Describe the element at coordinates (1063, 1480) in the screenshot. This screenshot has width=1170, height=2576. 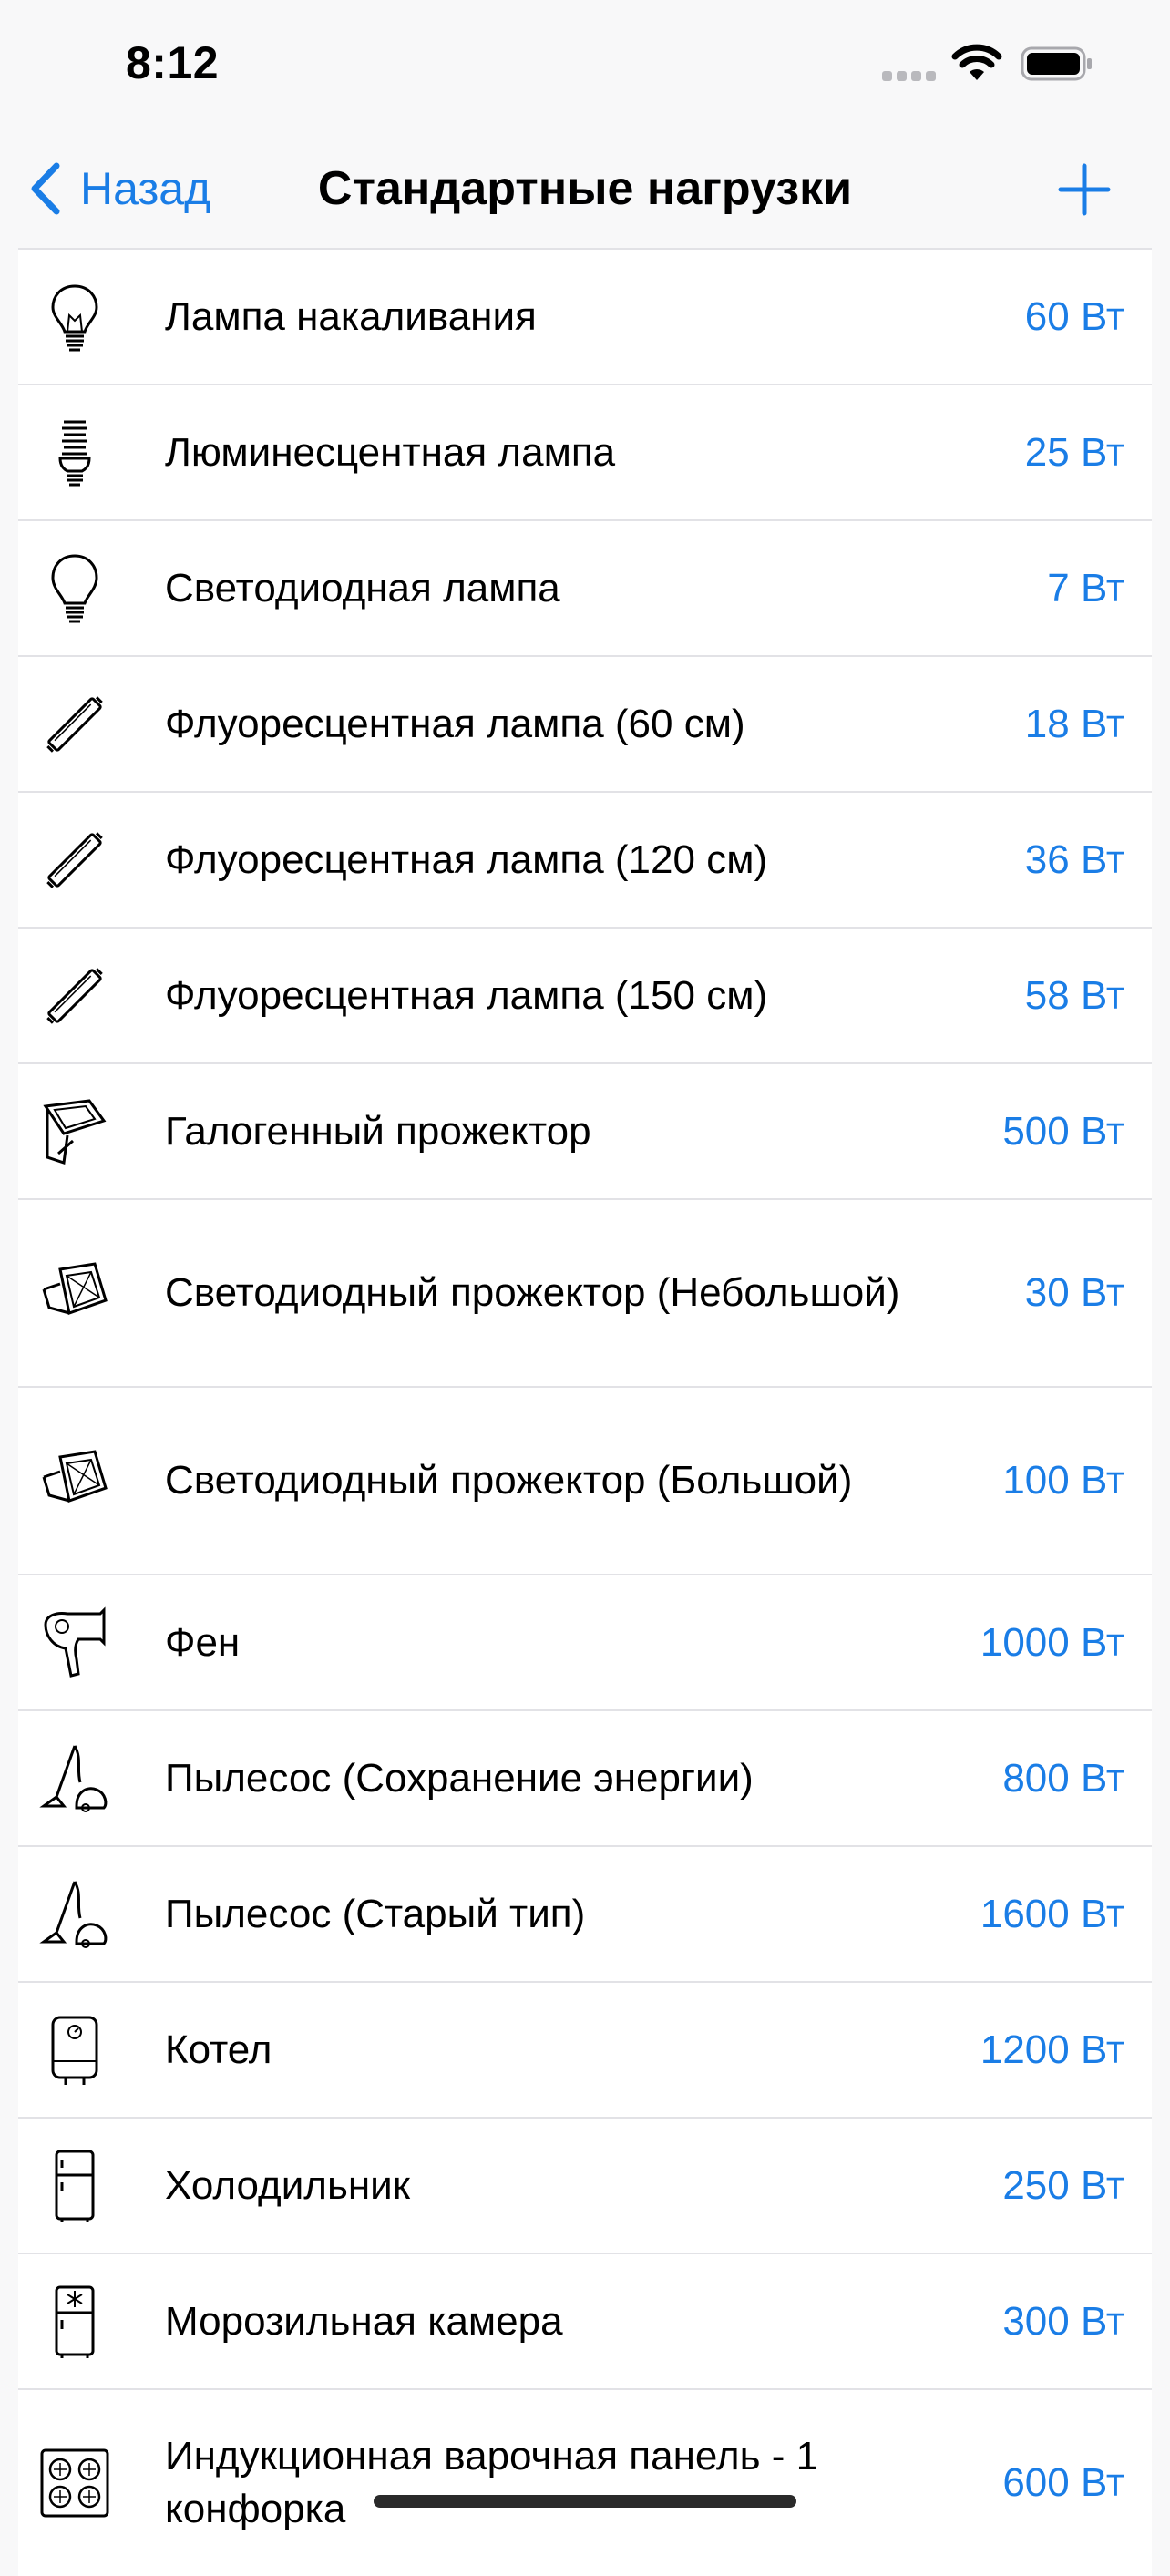
I see `item-power: 100 Вт` at that location.